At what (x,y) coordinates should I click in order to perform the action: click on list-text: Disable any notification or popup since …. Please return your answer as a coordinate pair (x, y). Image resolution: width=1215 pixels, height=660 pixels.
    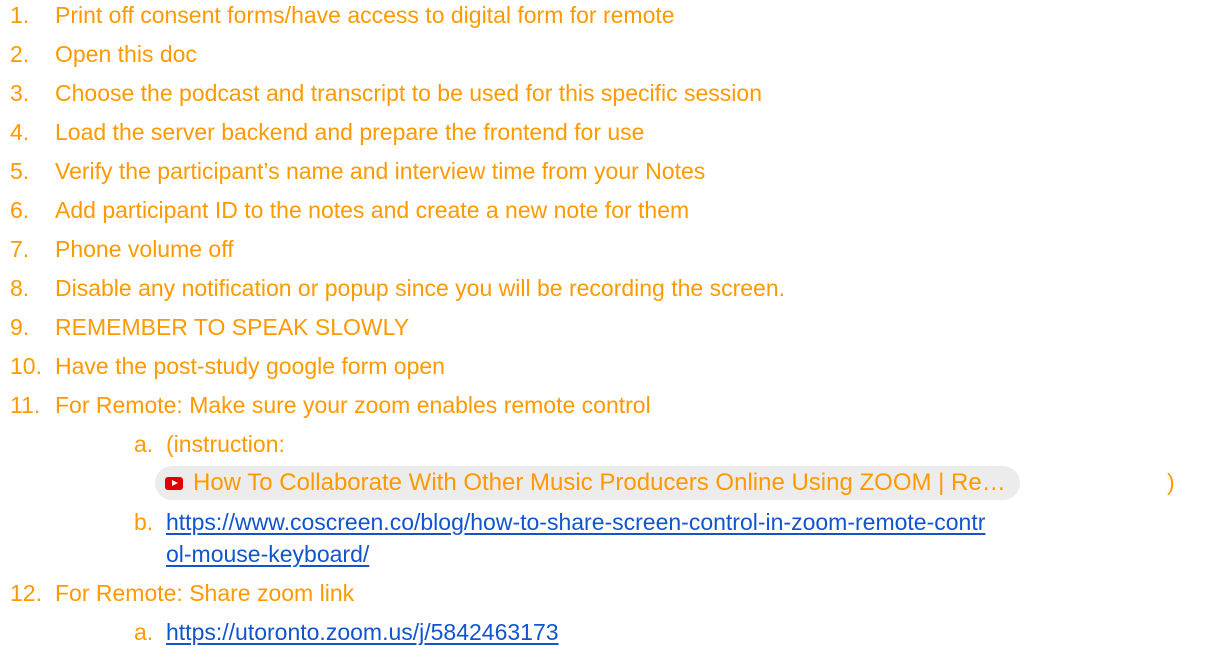
    Looking at the image, I should click on (420, 288).